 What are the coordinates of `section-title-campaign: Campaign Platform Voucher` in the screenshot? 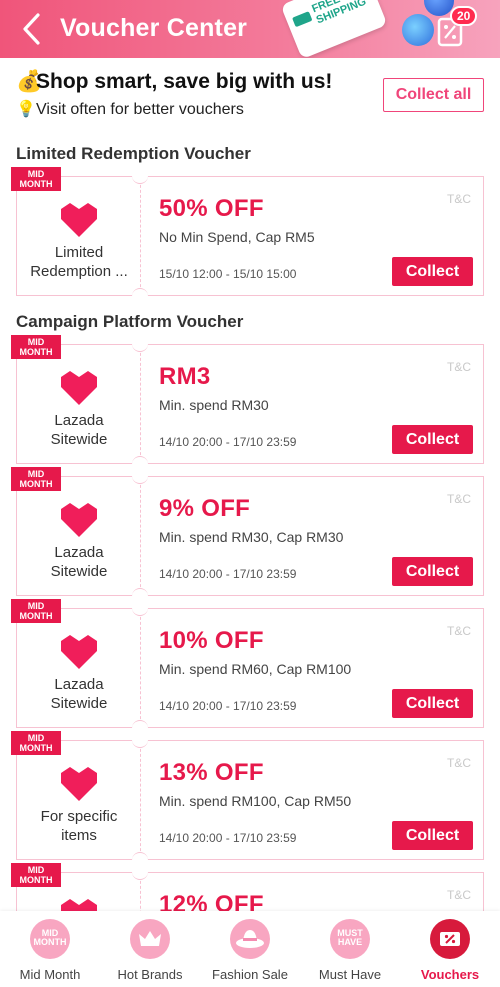 It's located at (130, 321).